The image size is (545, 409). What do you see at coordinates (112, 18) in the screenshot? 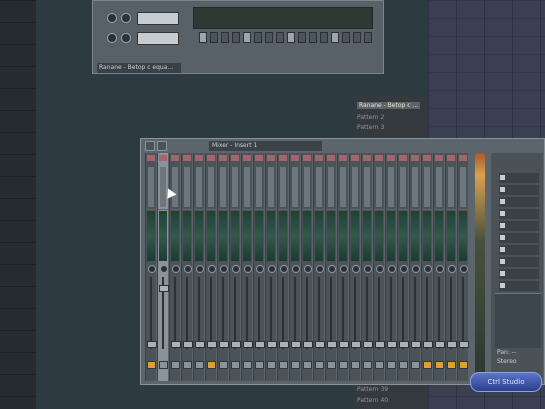
I see `volume-knob` at bounding box center [112, 18].